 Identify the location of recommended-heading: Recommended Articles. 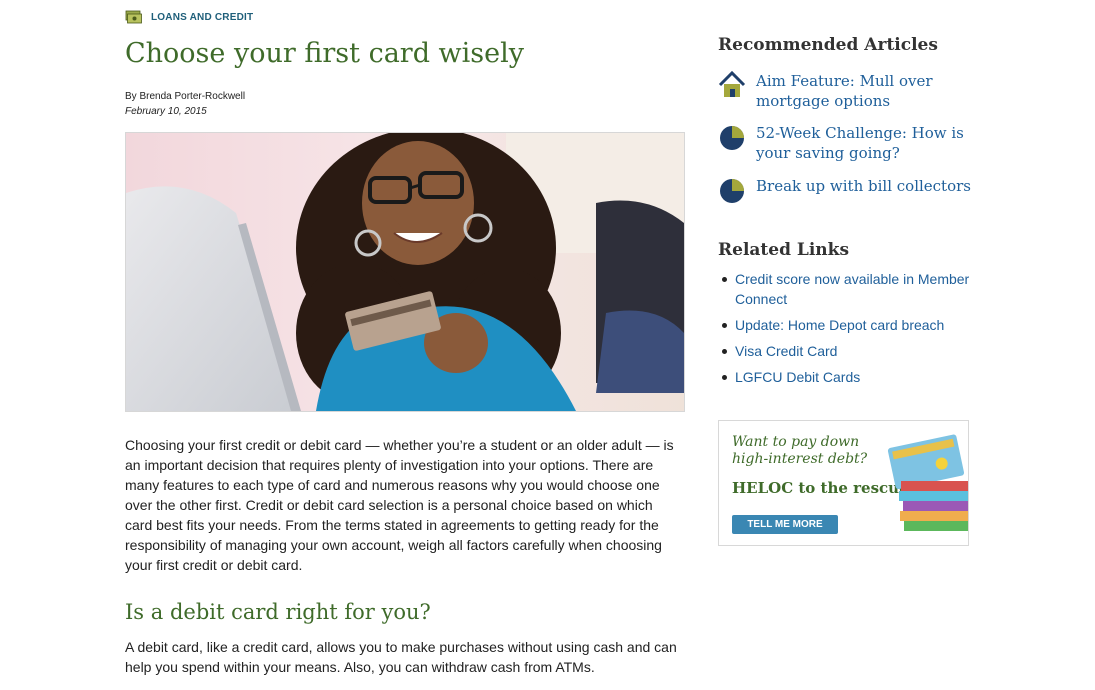
(828, 45).